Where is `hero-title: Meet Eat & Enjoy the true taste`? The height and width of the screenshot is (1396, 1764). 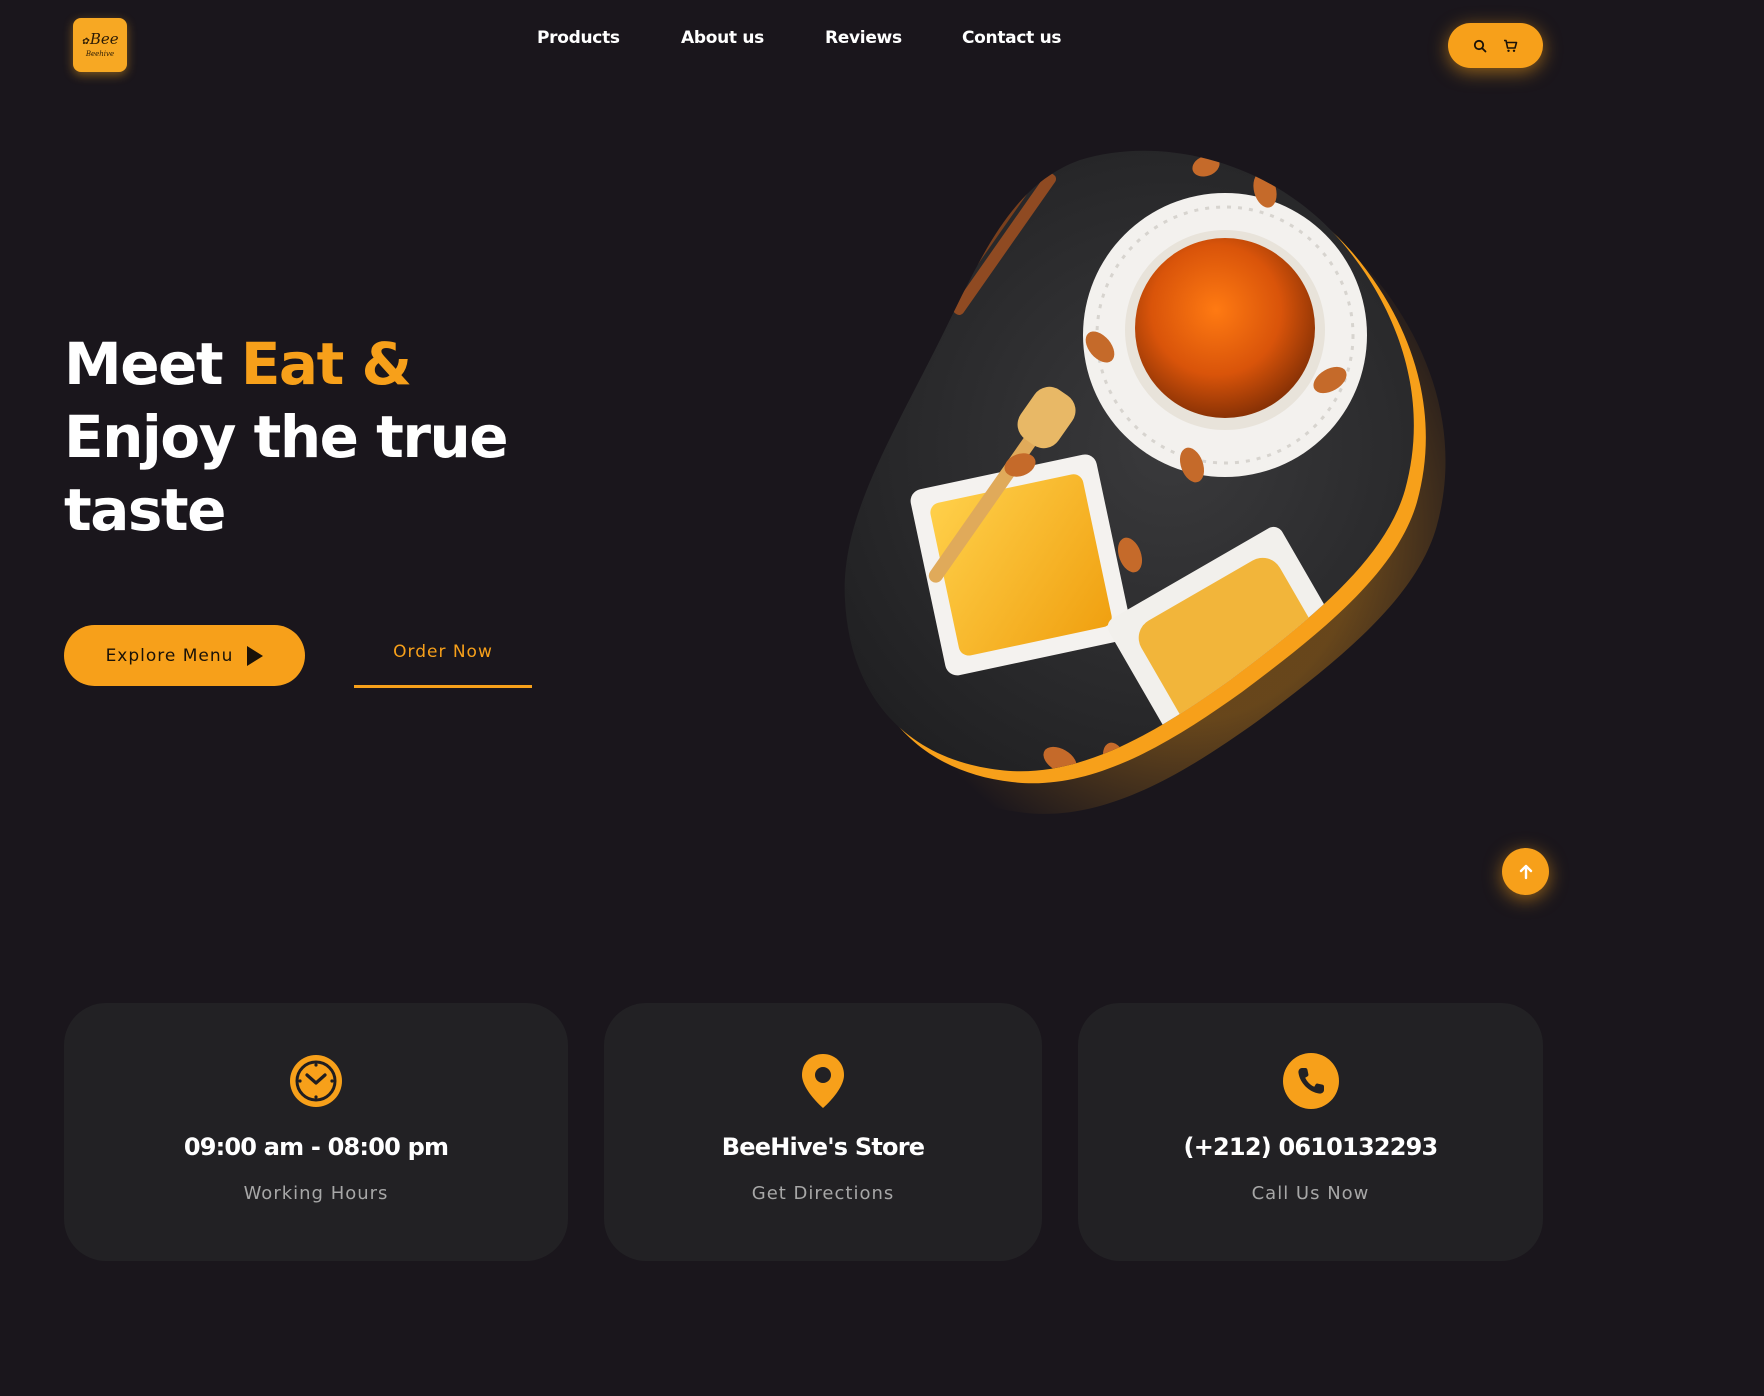 hero-title: Meet Eat & Enjoy the true taste is located at coordinates (286, 437).